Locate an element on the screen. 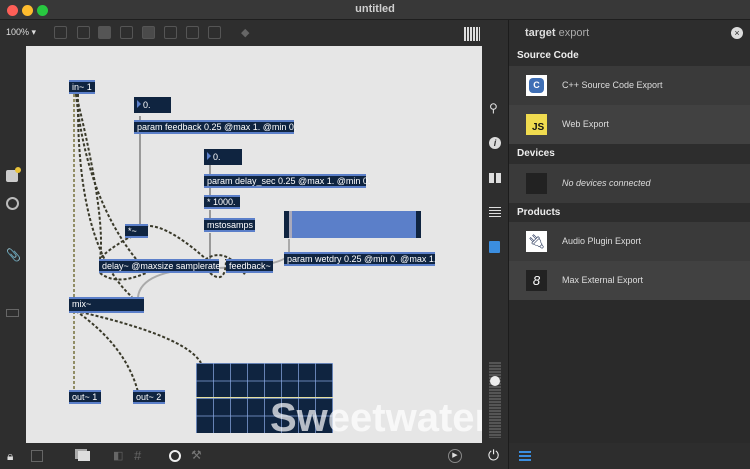 The width and height of the screenshot is (750, 469). multiply-1000-object: * 1000. is located at coordinates (222, 202).